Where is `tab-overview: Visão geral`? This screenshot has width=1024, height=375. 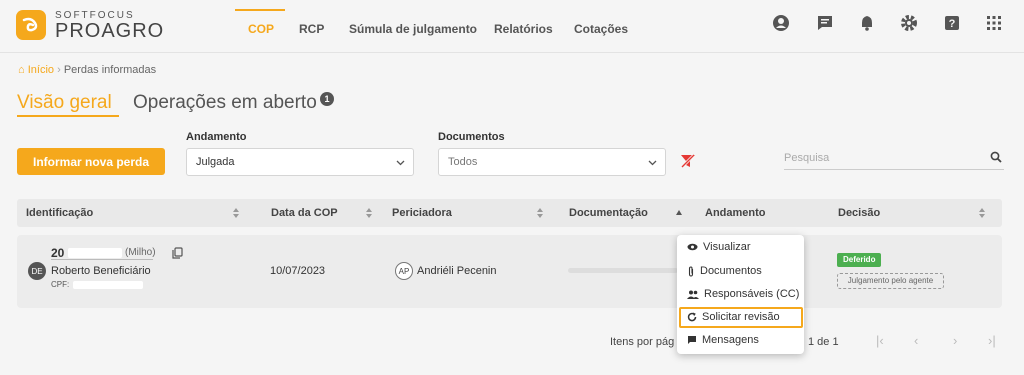
tab-overview: Visão geral is located at coordinates (64, 103).